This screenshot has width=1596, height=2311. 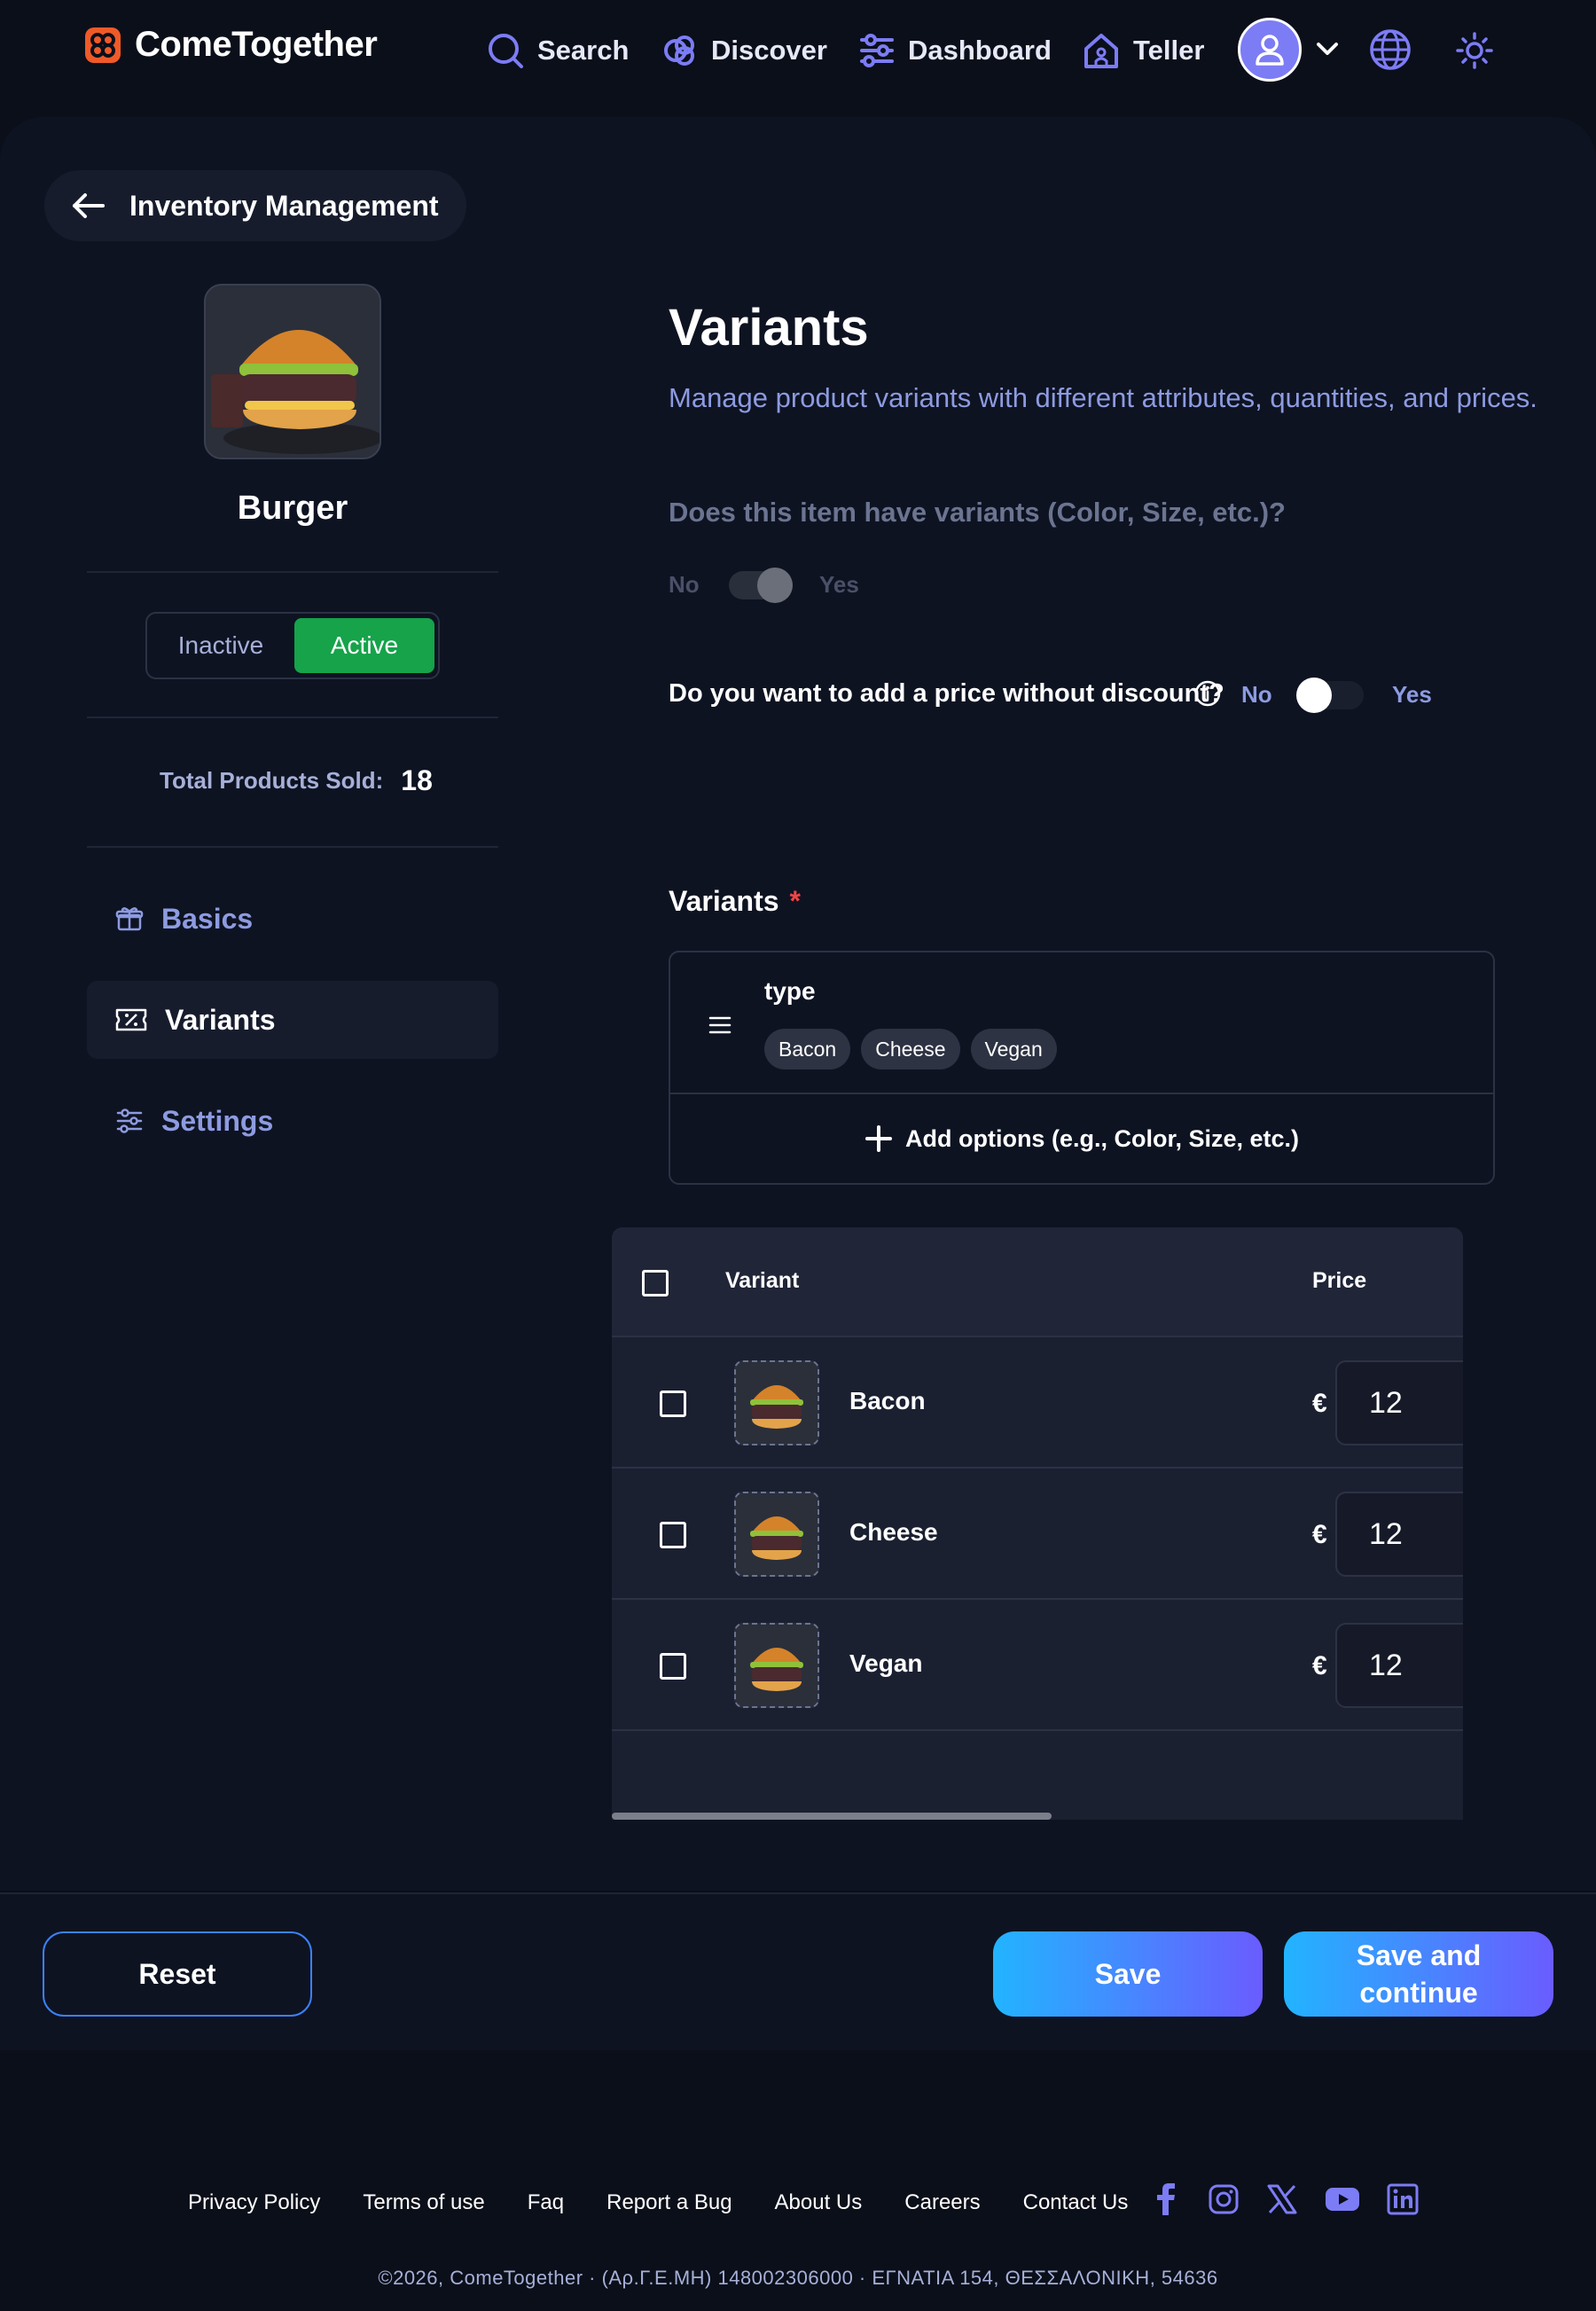 I want to click on has-variants-toggle-knob, so click(x=775, y=585).